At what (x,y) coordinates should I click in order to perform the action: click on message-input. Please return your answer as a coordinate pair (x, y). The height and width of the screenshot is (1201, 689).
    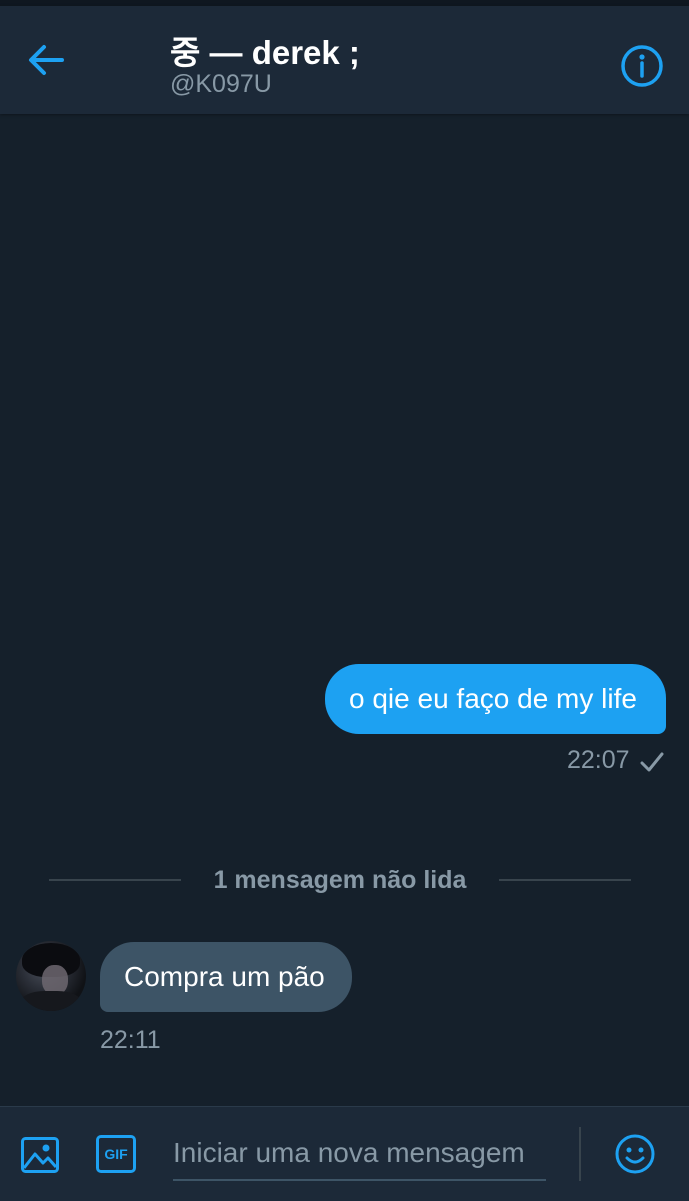
    Looking at the image, I should click on (359, 1154).